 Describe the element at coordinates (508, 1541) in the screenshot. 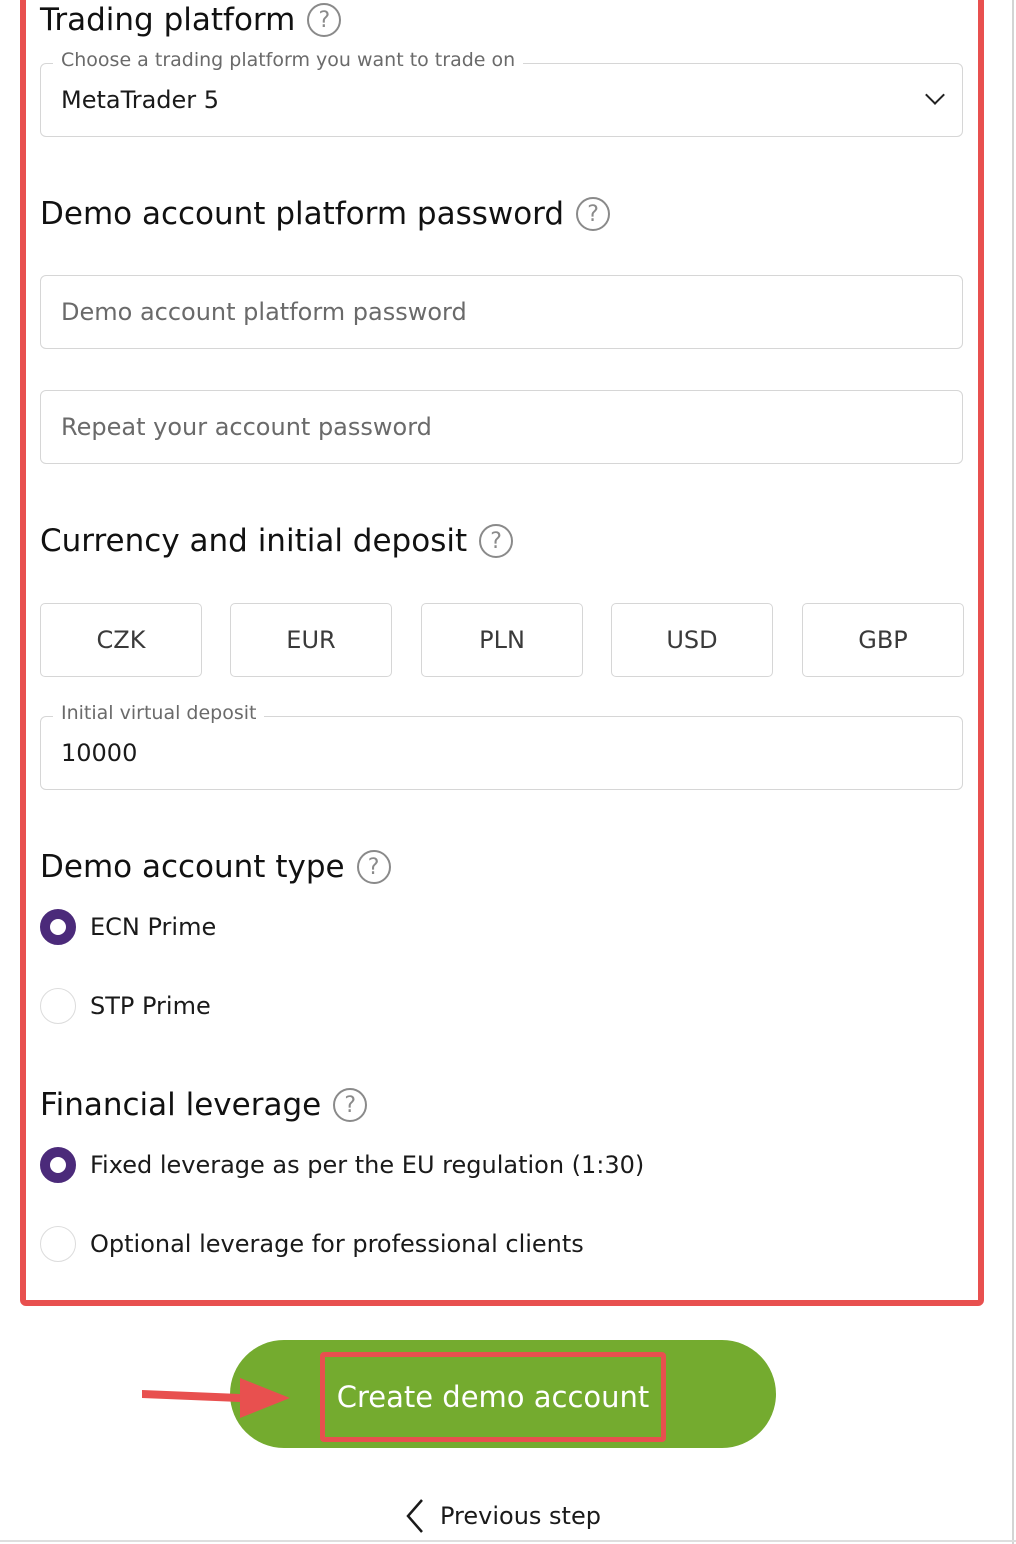

I see `bottom-divider` at that location.